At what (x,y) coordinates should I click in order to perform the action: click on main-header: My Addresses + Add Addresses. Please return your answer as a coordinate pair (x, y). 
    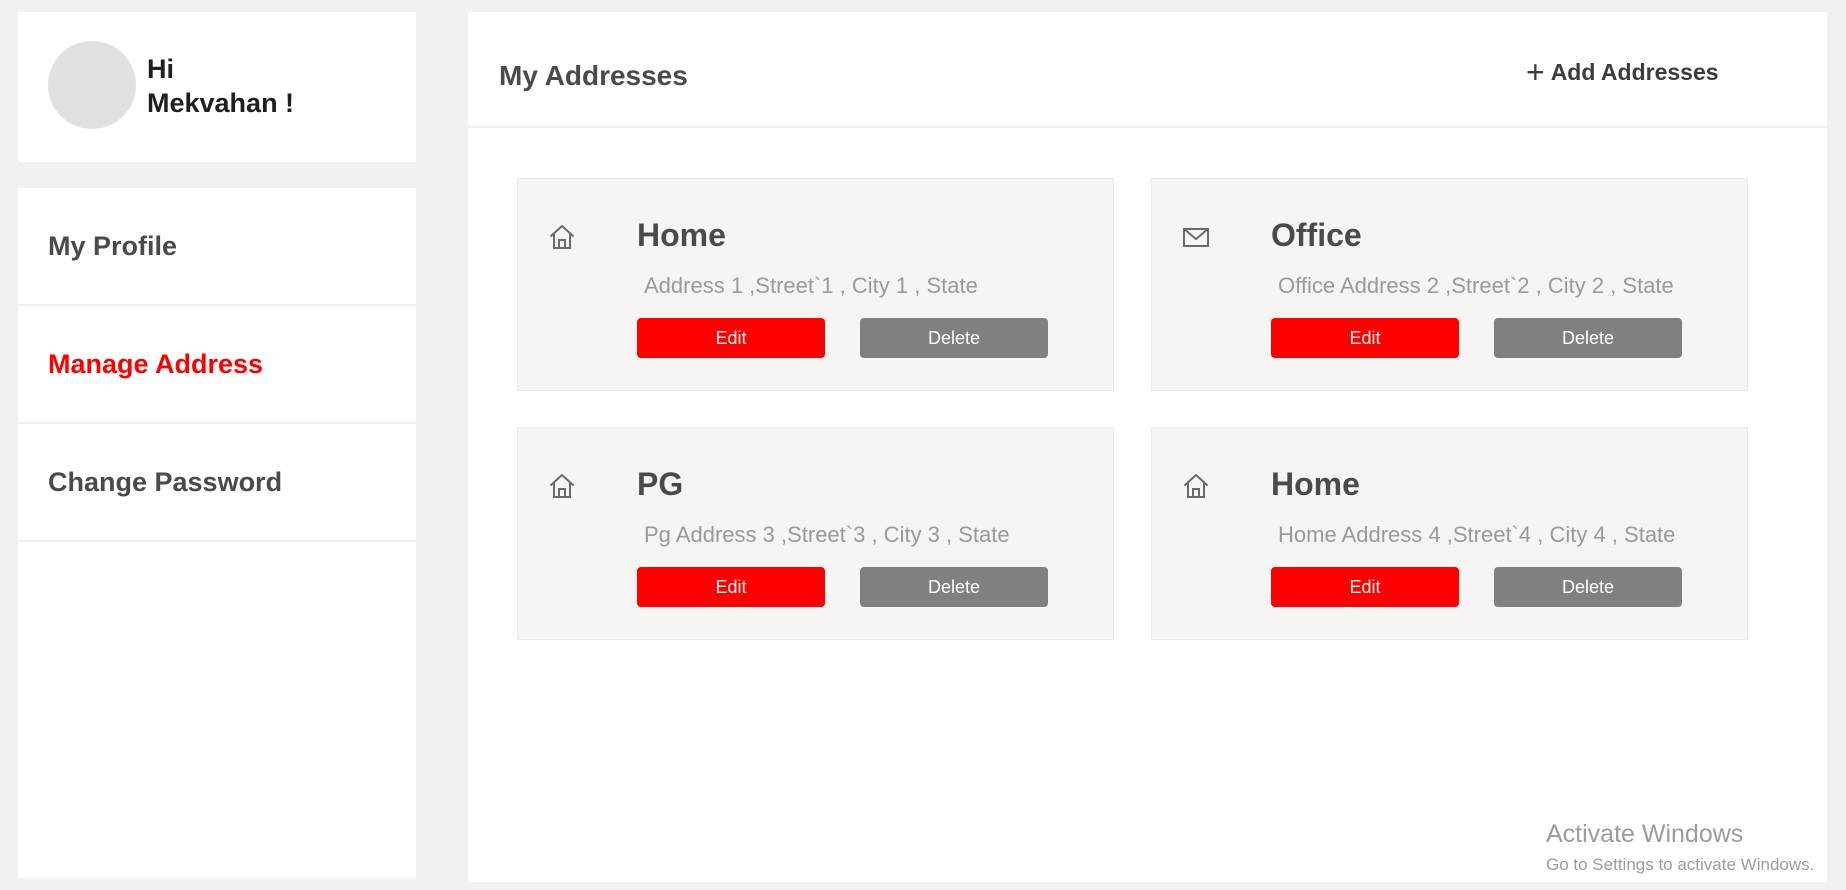
    Looking at the image, I should click on (1147, 70).